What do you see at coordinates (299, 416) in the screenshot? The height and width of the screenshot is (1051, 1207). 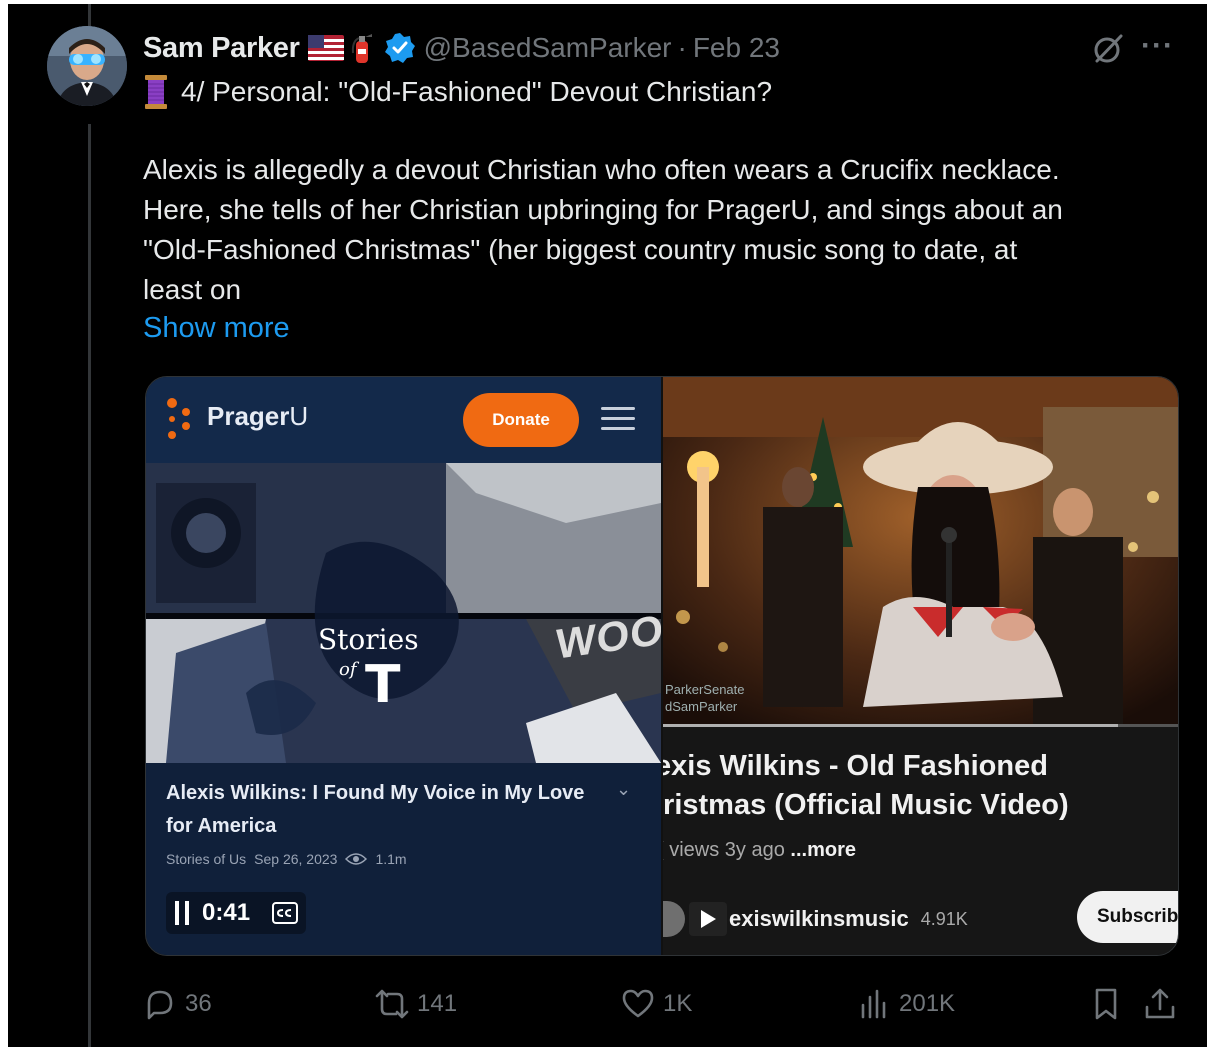 I see `prageru-brand-suffix: U` at bounding box center [299, 416].